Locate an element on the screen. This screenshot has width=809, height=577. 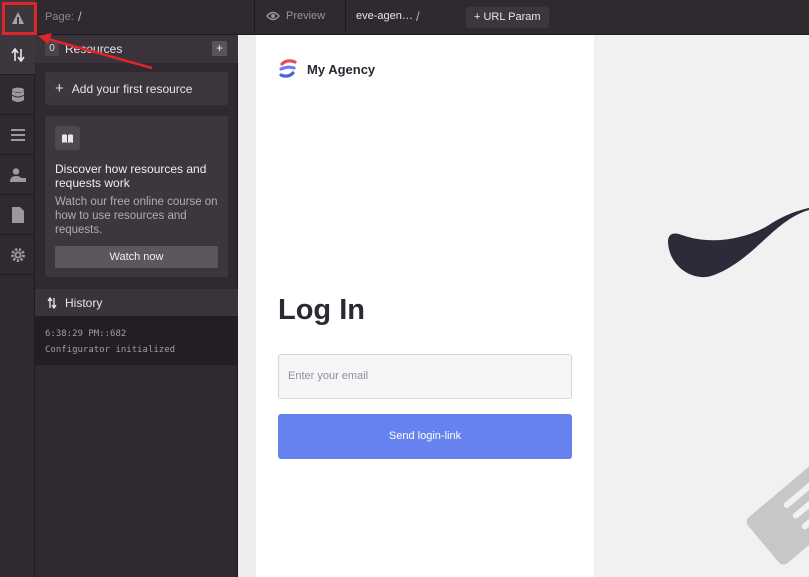
eye-icon is located at coordinates (273, 16).